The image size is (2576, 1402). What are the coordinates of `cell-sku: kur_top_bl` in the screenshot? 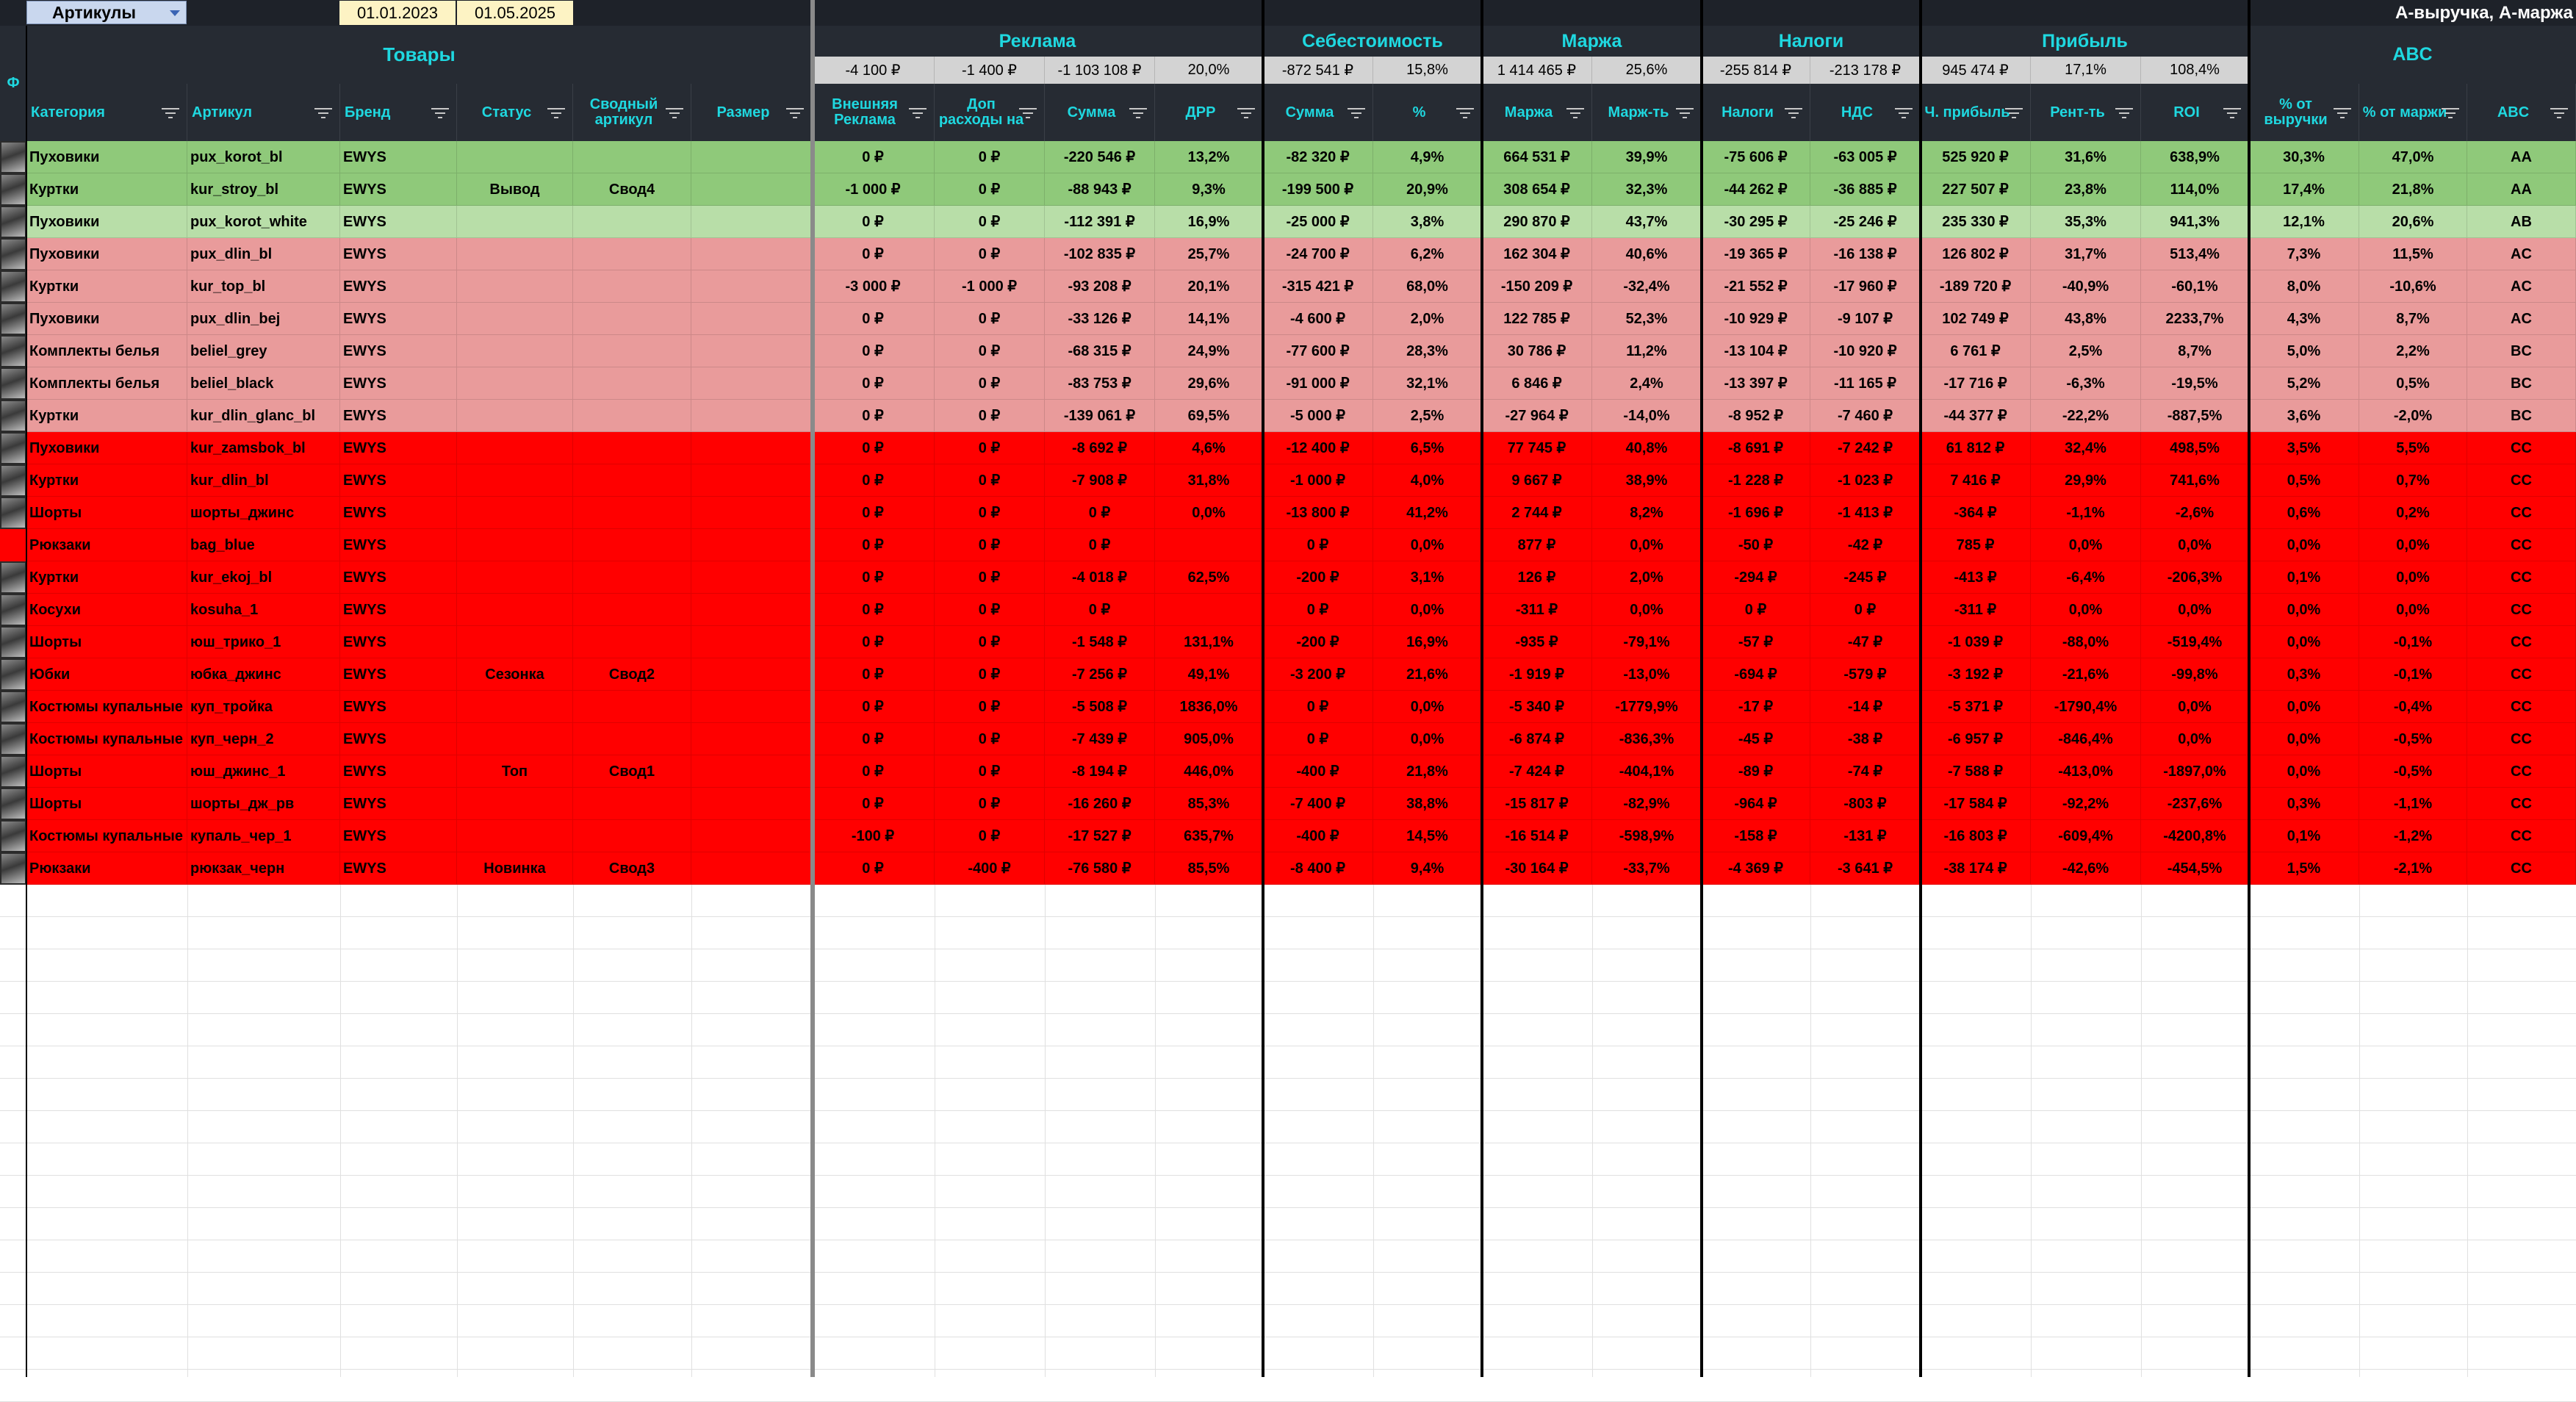 It's located at (263, 286).